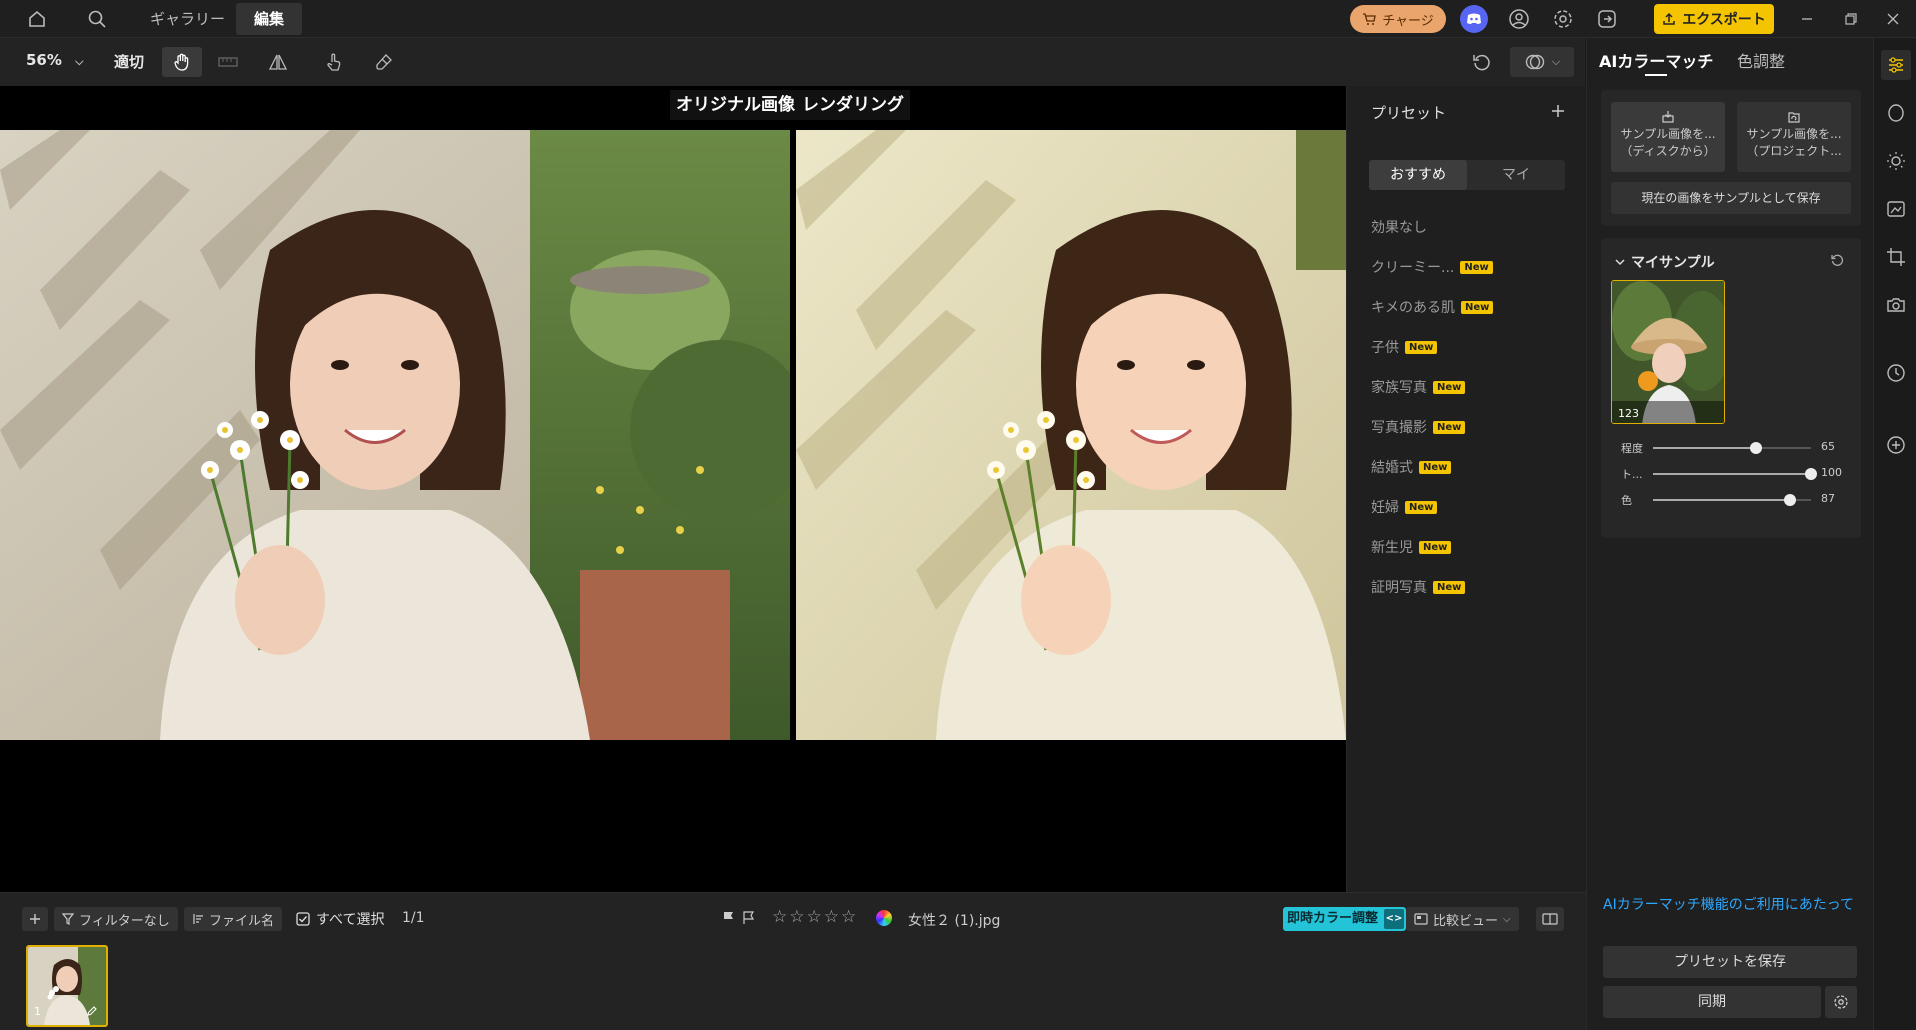 The width and height of the screenshot is (1916, 1030). I want to click on crop-icon, so click(1896, 257).